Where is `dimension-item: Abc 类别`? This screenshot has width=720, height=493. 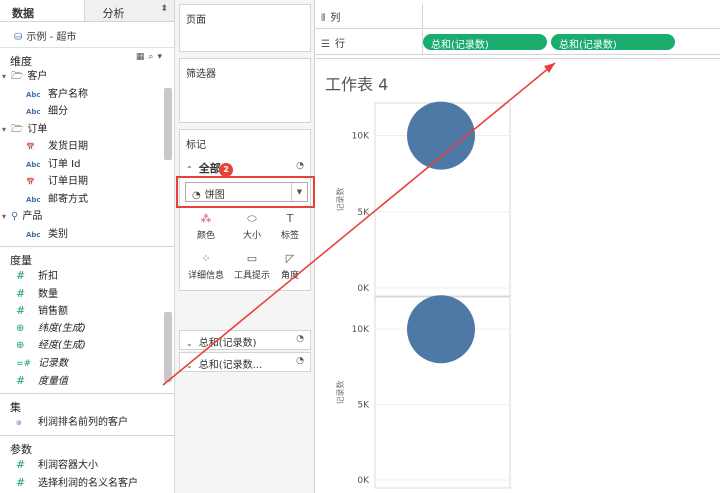 dimension-item: Abc 类别 is located at coordinates (87, 235).